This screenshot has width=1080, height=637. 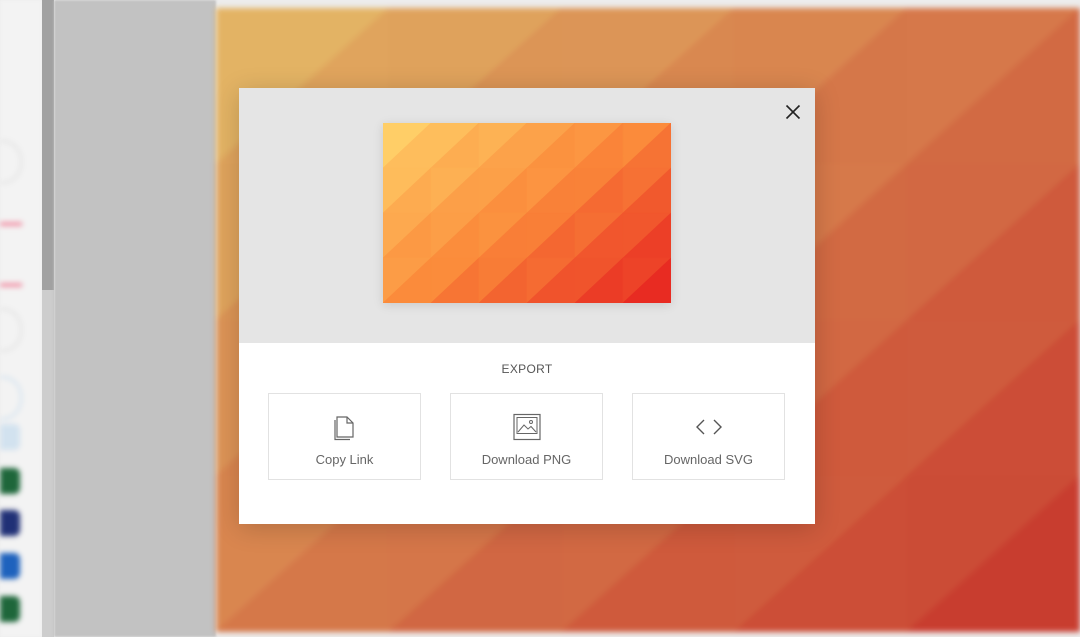 I want to click on copy-link-label: Copy Link, so click(x=344, y=459).